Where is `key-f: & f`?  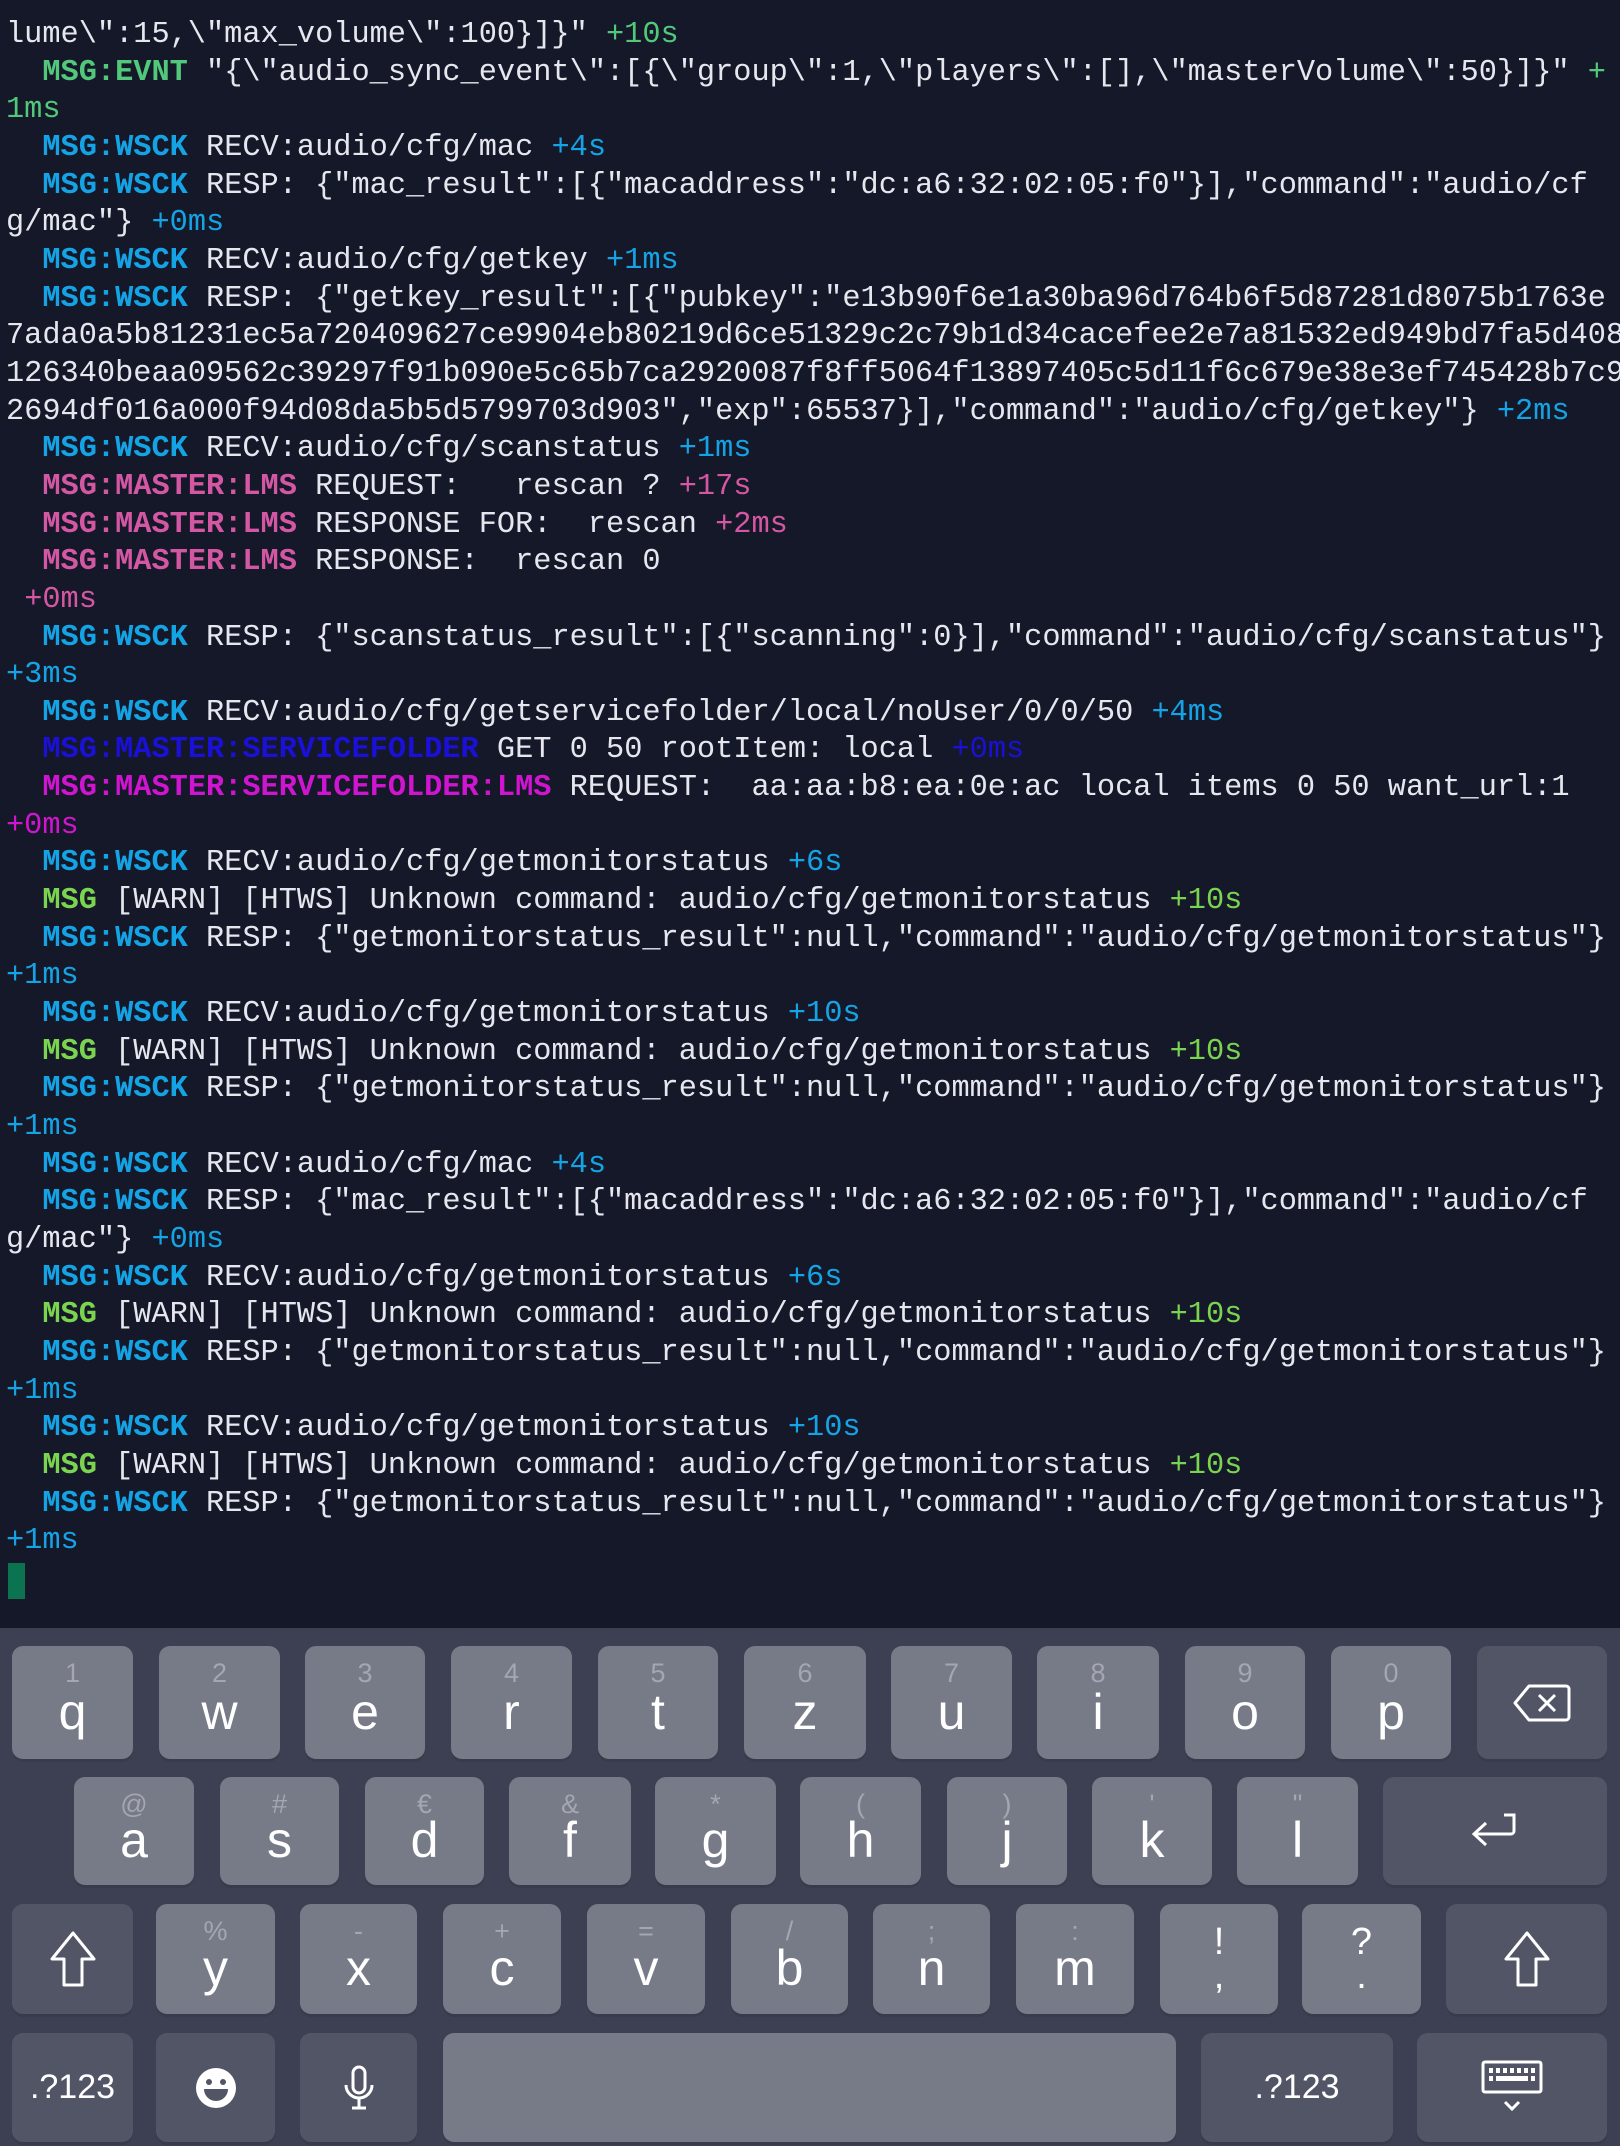
key-f: & f is located at coordinates (570, 1831).